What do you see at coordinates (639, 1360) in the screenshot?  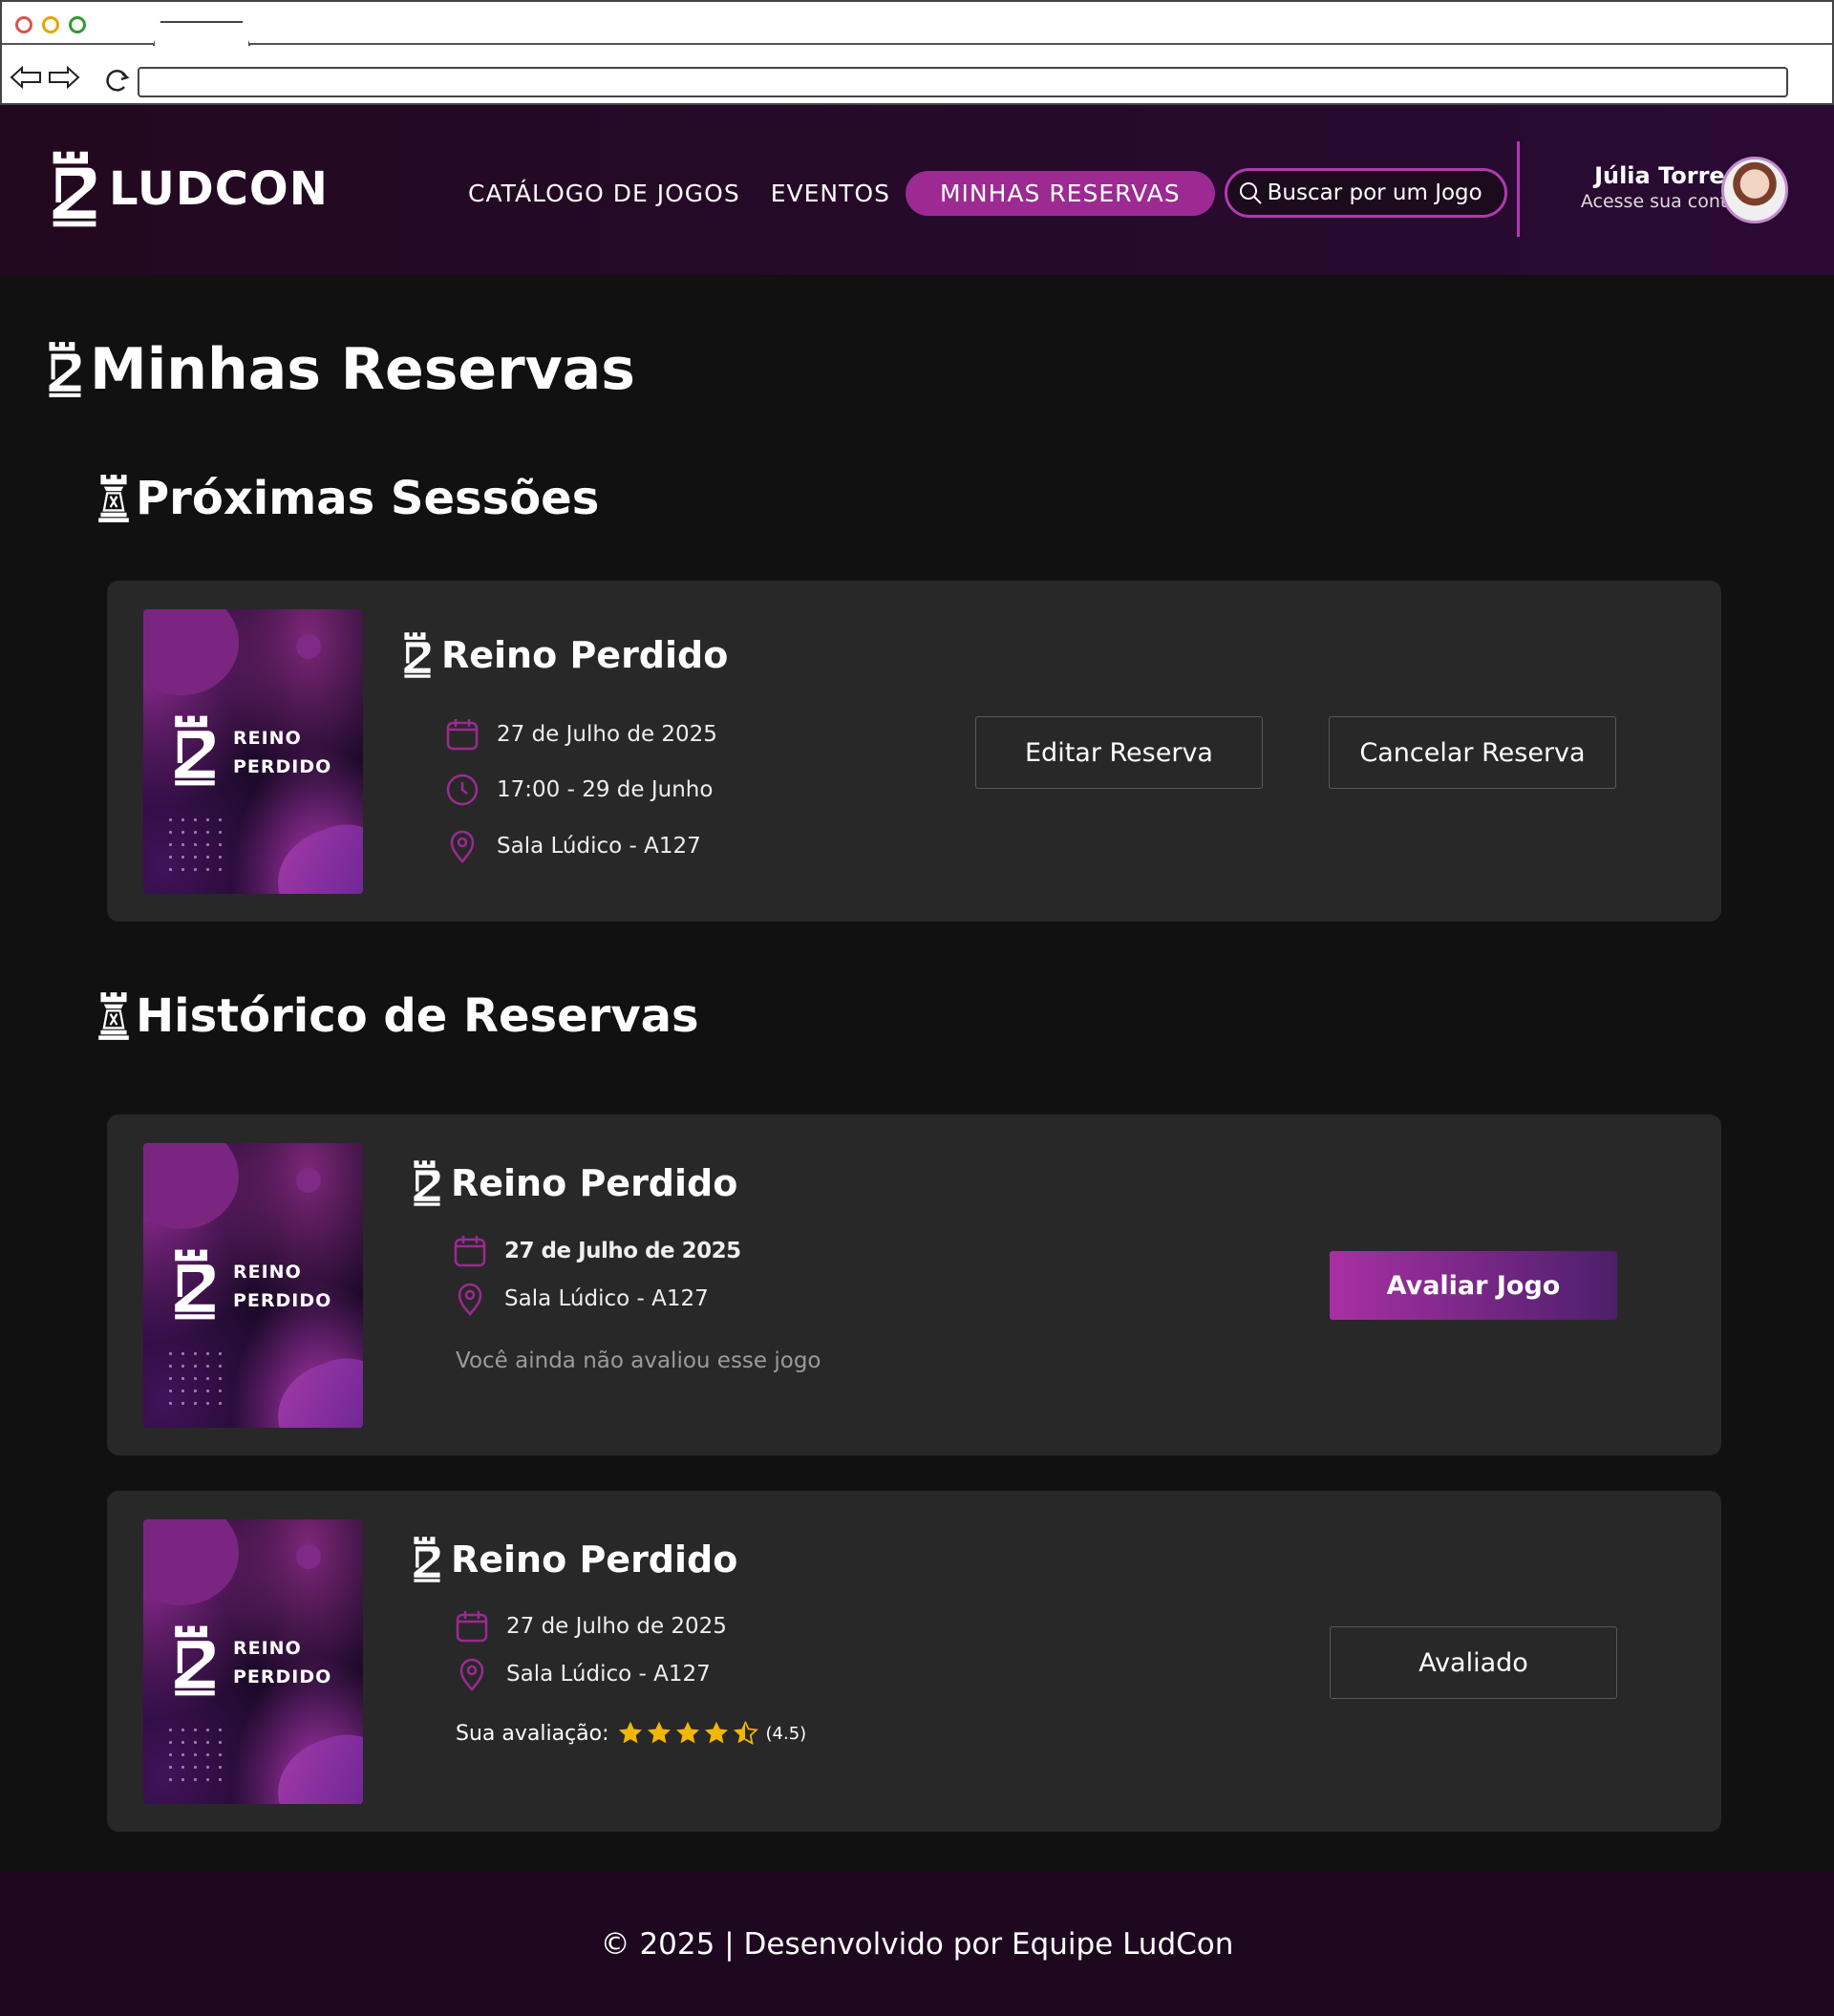 I see `not-rated-note: Você ainda não avaliou esse jogo` at bounding box center [639, 1360].